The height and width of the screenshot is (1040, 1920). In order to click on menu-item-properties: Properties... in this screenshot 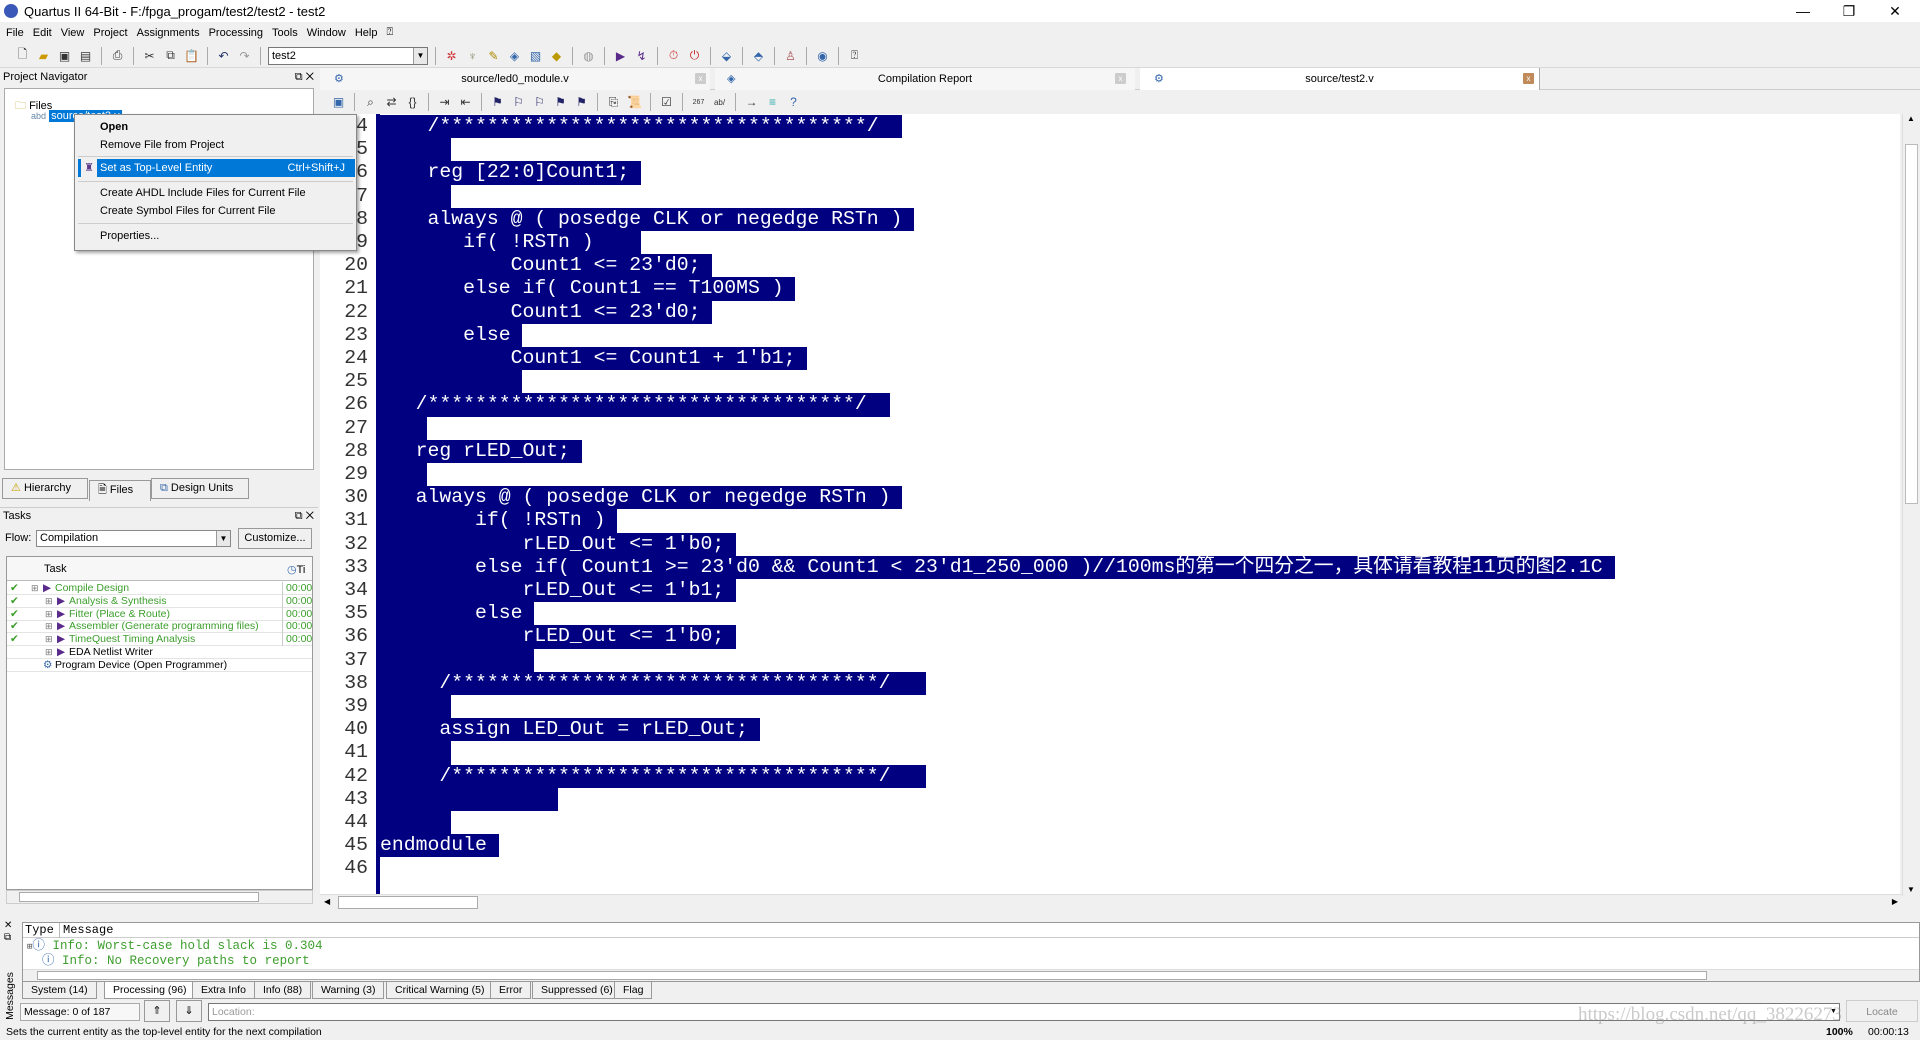, I will do `click(129, 236)`.